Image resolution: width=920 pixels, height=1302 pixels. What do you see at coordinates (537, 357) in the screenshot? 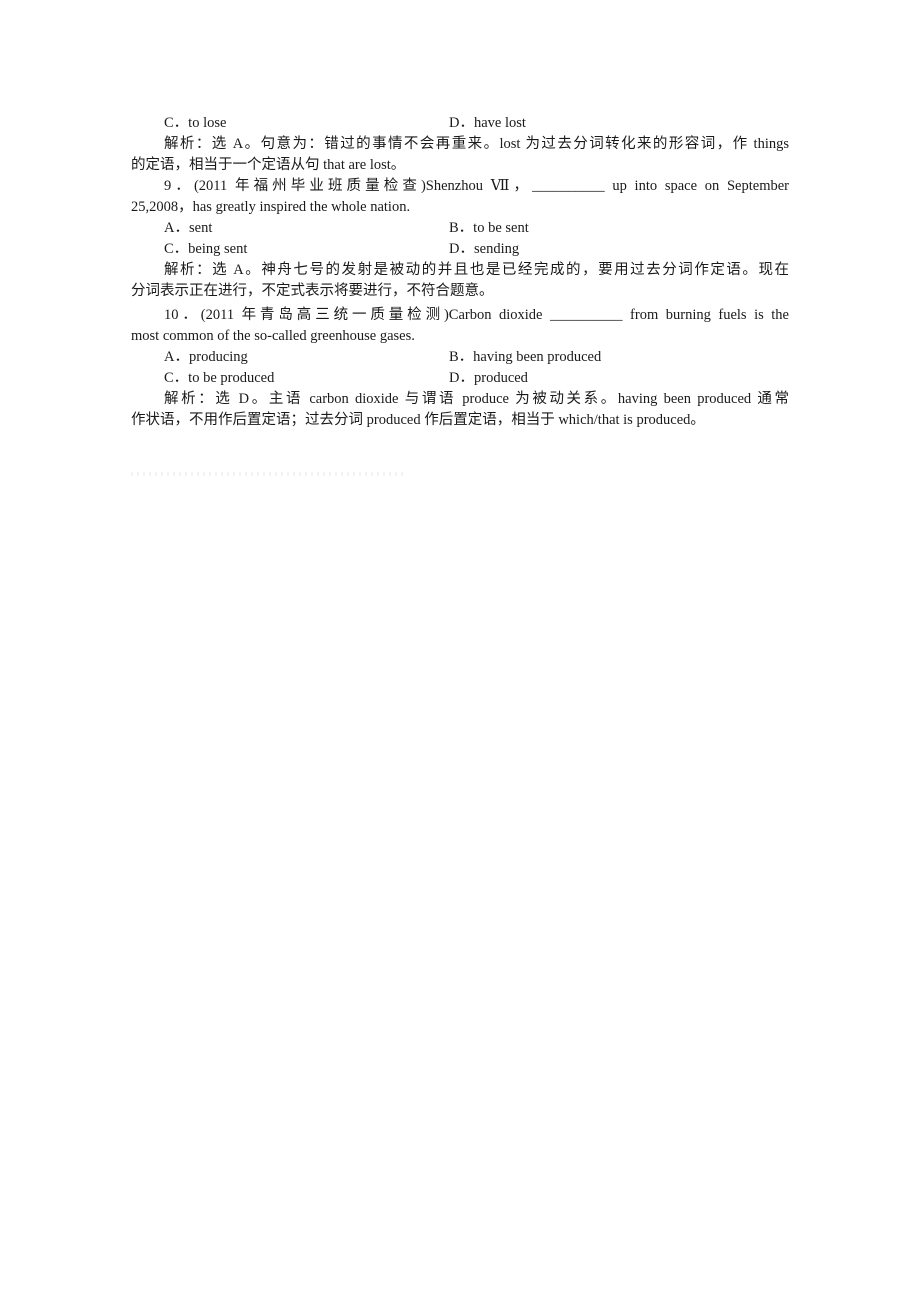
I see `option-text: having been produced` at bounding box center [537, 357].